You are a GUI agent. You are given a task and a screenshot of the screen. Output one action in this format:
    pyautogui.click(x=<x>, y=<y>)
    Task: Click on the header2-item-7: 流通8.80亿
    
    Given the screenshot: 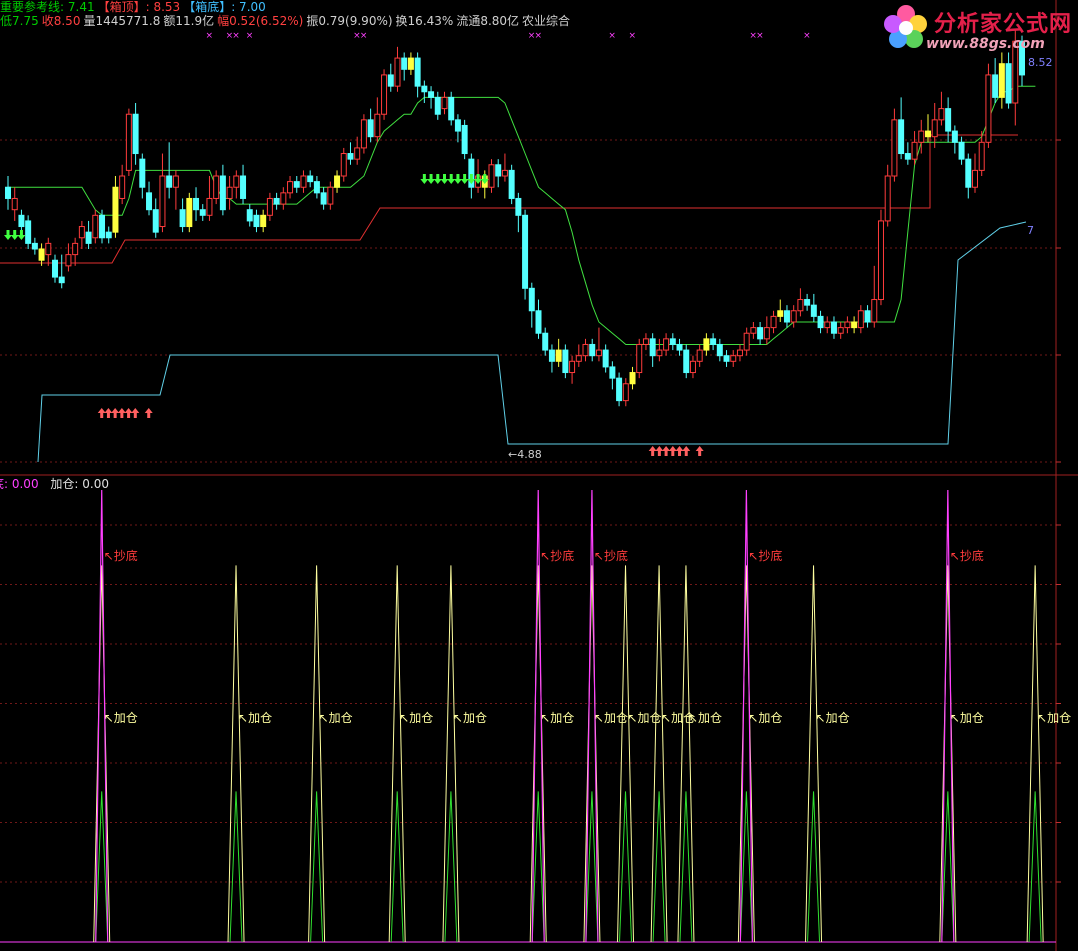 What is the action you would take?
    pyautogui.click(x=488, y=21)
    